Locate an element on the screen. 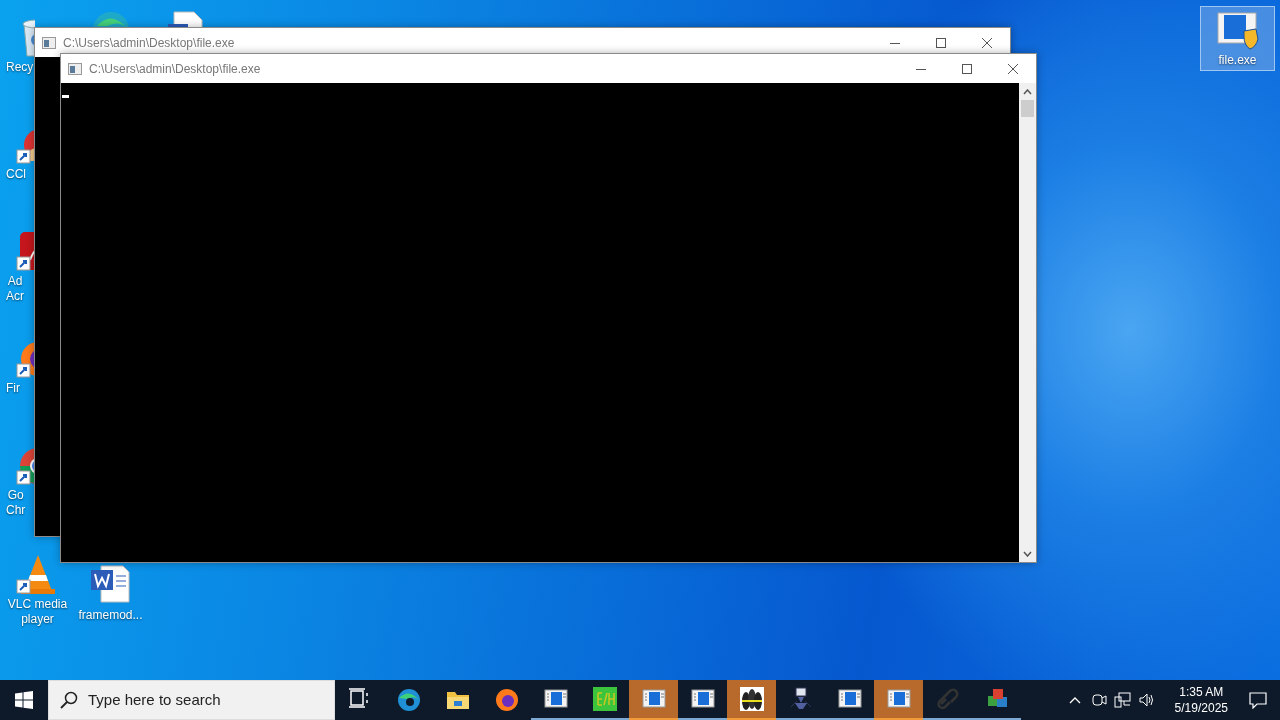  clock: 1:35 AM 5/19/2025 is located at coordinates (1201, 700).